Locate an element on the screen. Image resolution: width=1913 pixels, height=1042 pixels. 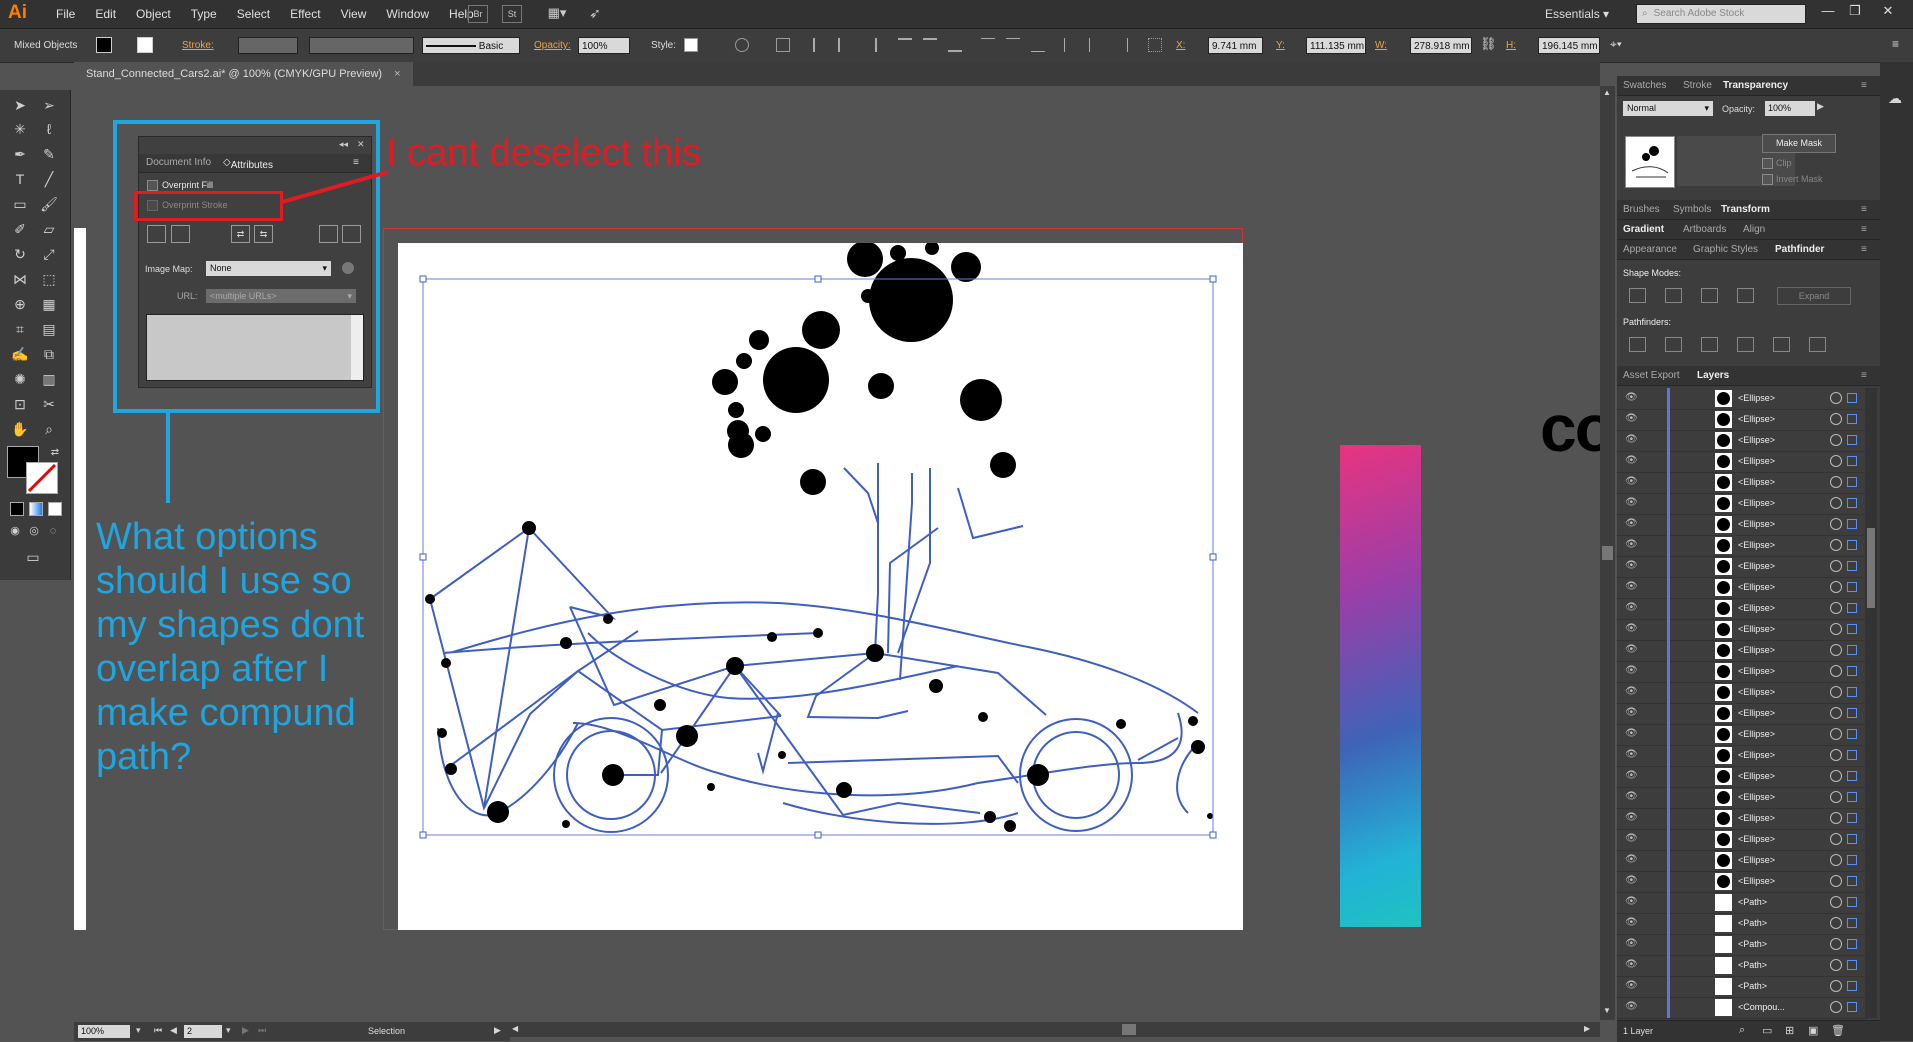
make-mask-button: Make Mask is located at coordinates (1799, 143).